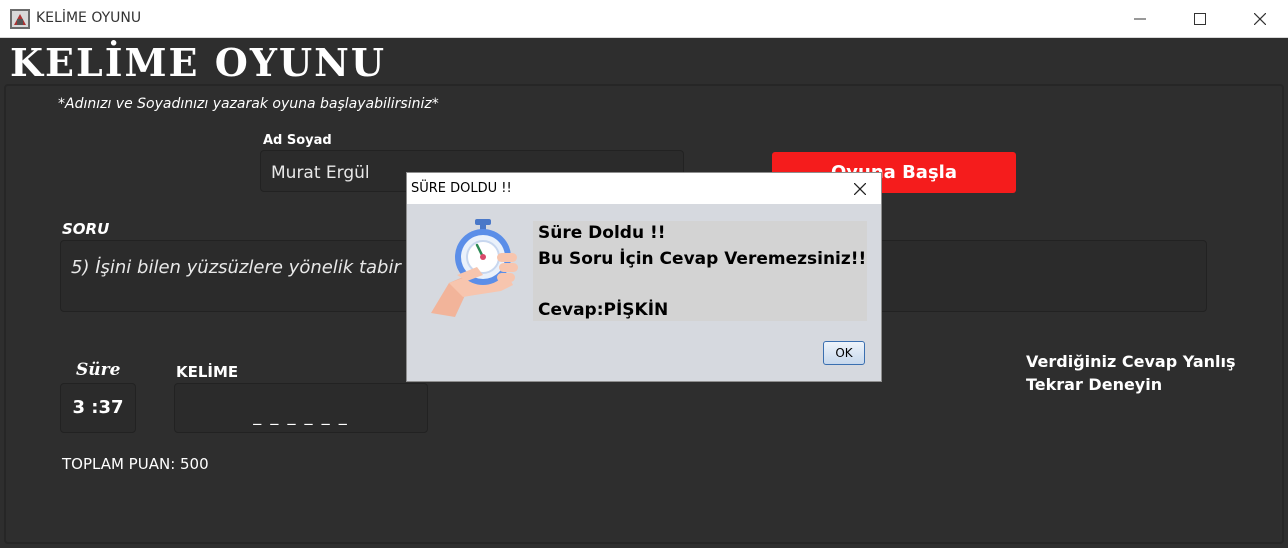 The width and height of the screenshot is (1288, 548). I want to click on feedback-line-2: Tekrar Deneyin, so click(1094, 384).